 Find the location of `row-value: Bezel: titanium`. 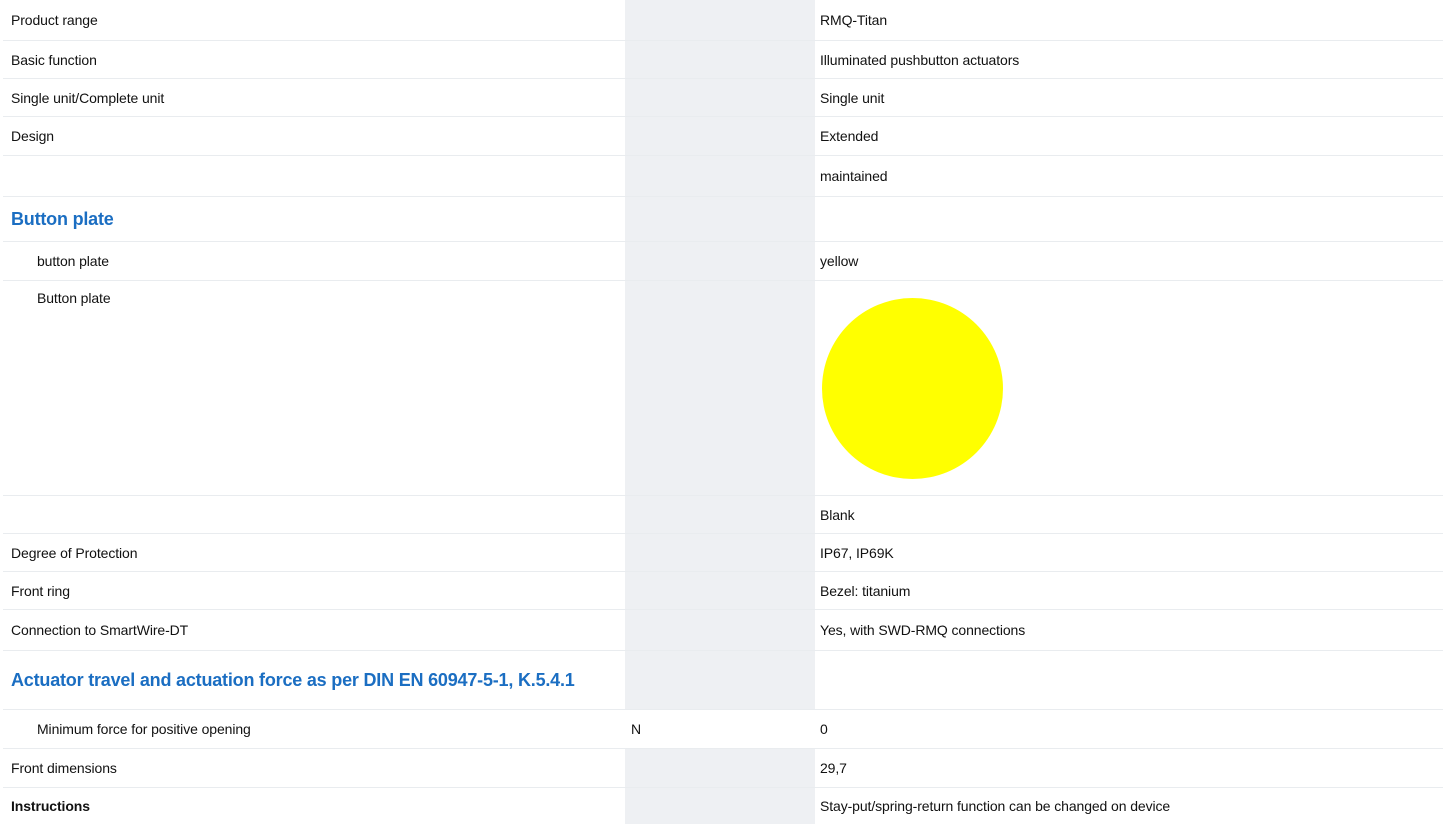

row-value: Bezel: titanium is located at coordinates (865, 590).